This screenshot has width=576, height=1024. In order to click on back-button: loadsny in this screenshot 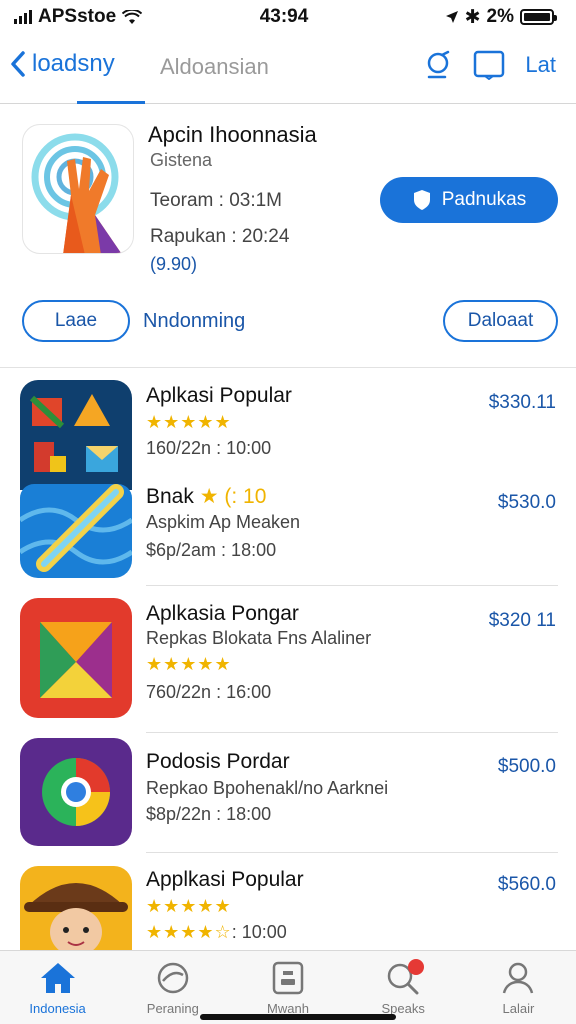, I will do `click(62, 64)`.